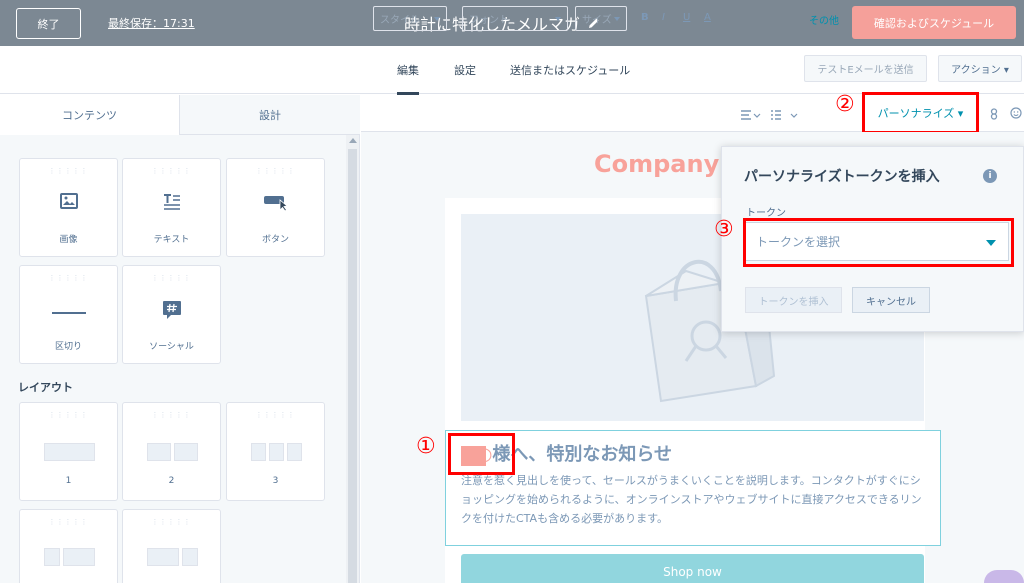  I want to click on divider-icon, so click(68, 313).